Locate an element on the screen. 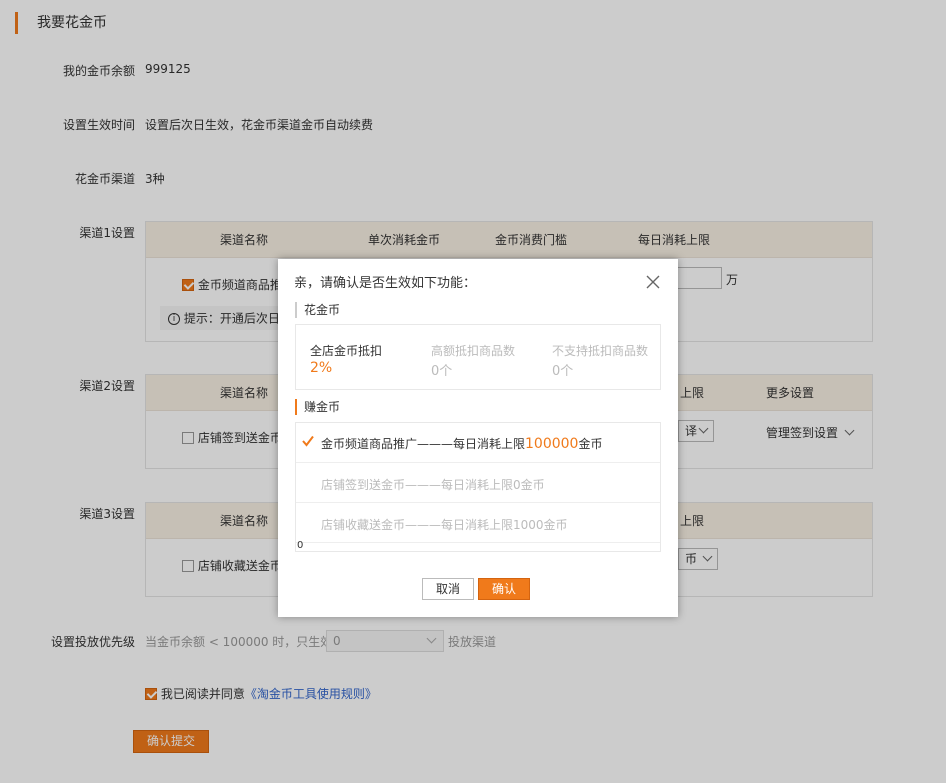  earn-row: 金币频道商品推广———每日消耗上限100000金币 is located at coordinates (478, 443).